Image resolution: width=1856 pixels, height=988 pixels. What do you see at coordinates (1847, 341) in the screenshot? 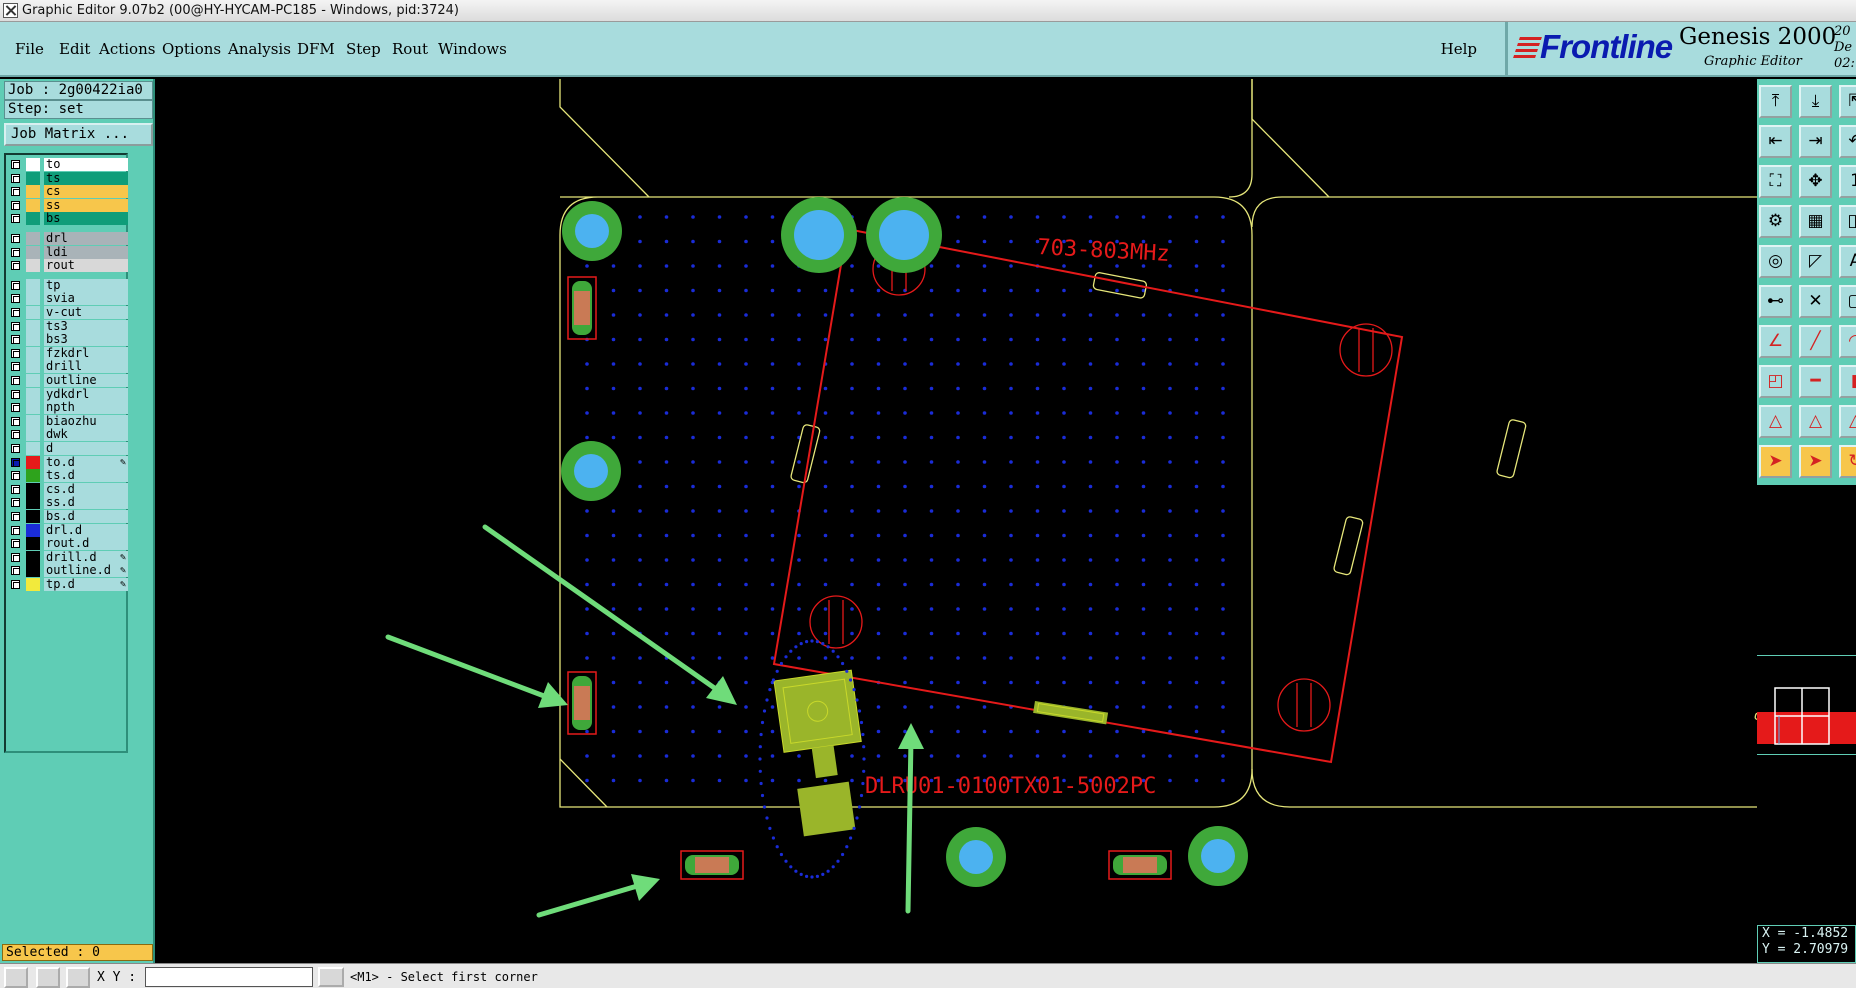
I see `arc-button: ◠` at bounding box center [1847, 341].